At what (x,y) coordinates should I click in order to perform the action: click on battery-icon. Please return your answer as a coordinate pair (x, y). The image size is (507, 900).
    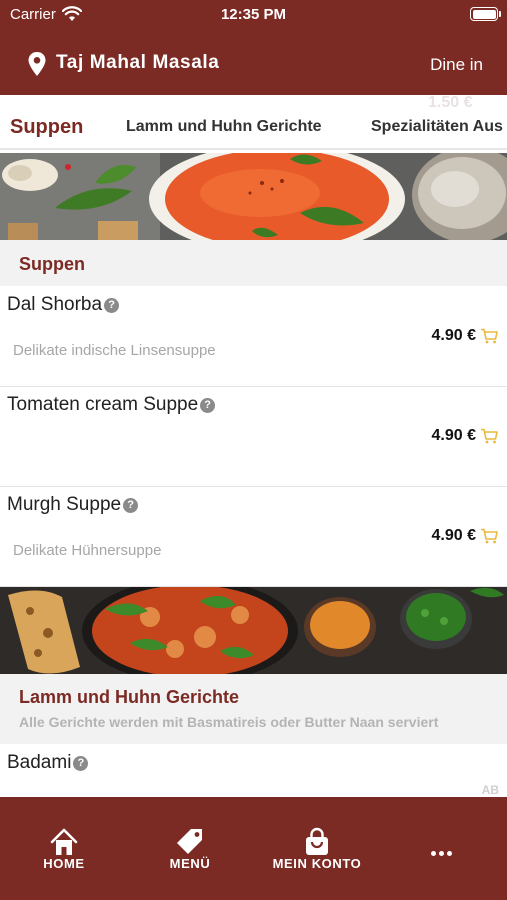
    Looking at the image, I should click on (485, 14).